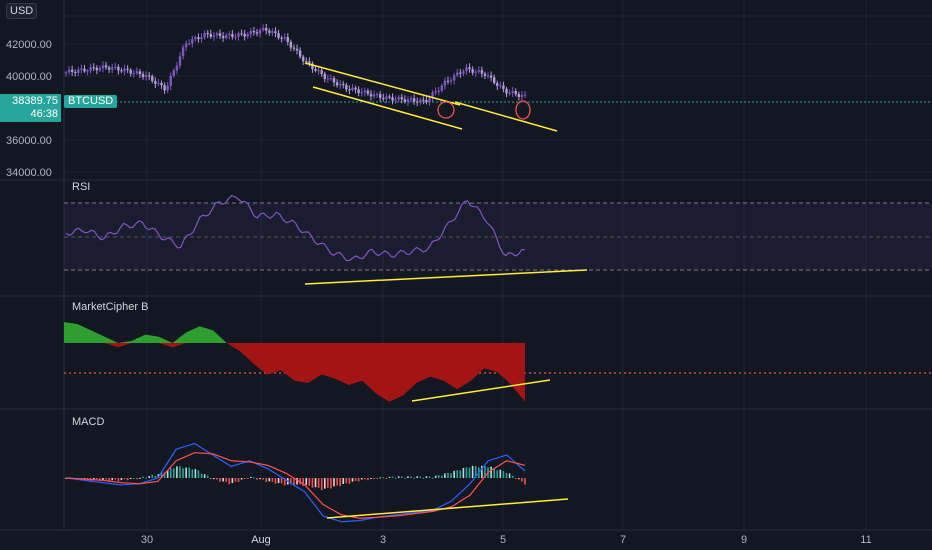  Describe the element at coordinates (110, 307) in the screenshot. I see `marketcipher-title: MarketCipher B` at that location.